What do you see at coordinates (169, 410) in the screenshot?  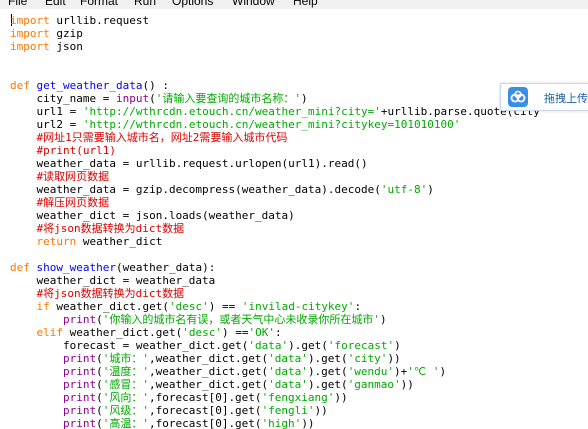 I see `code-line-31: print('风级：',forecast[0].get('fengli'))` at bounding box center [169, 410].